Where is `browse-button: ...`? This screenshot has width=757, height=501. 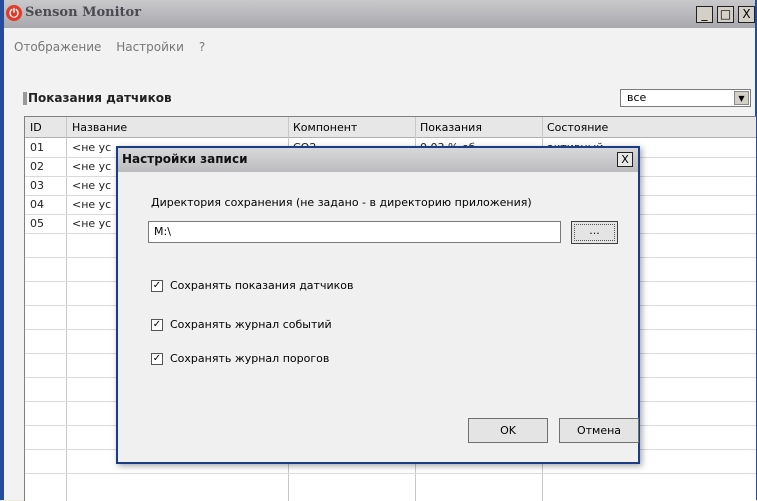 browse-button: ... is located at coordinates (594, 232).